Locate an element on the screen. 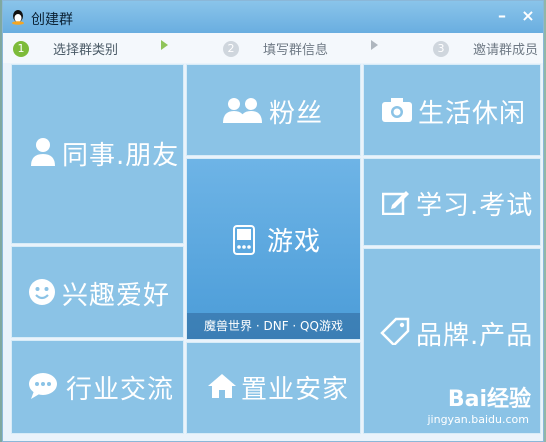 The image size is (546, 442). tile-colleagues-friends: 同事.朋友 is located at coordinates (97, 154).